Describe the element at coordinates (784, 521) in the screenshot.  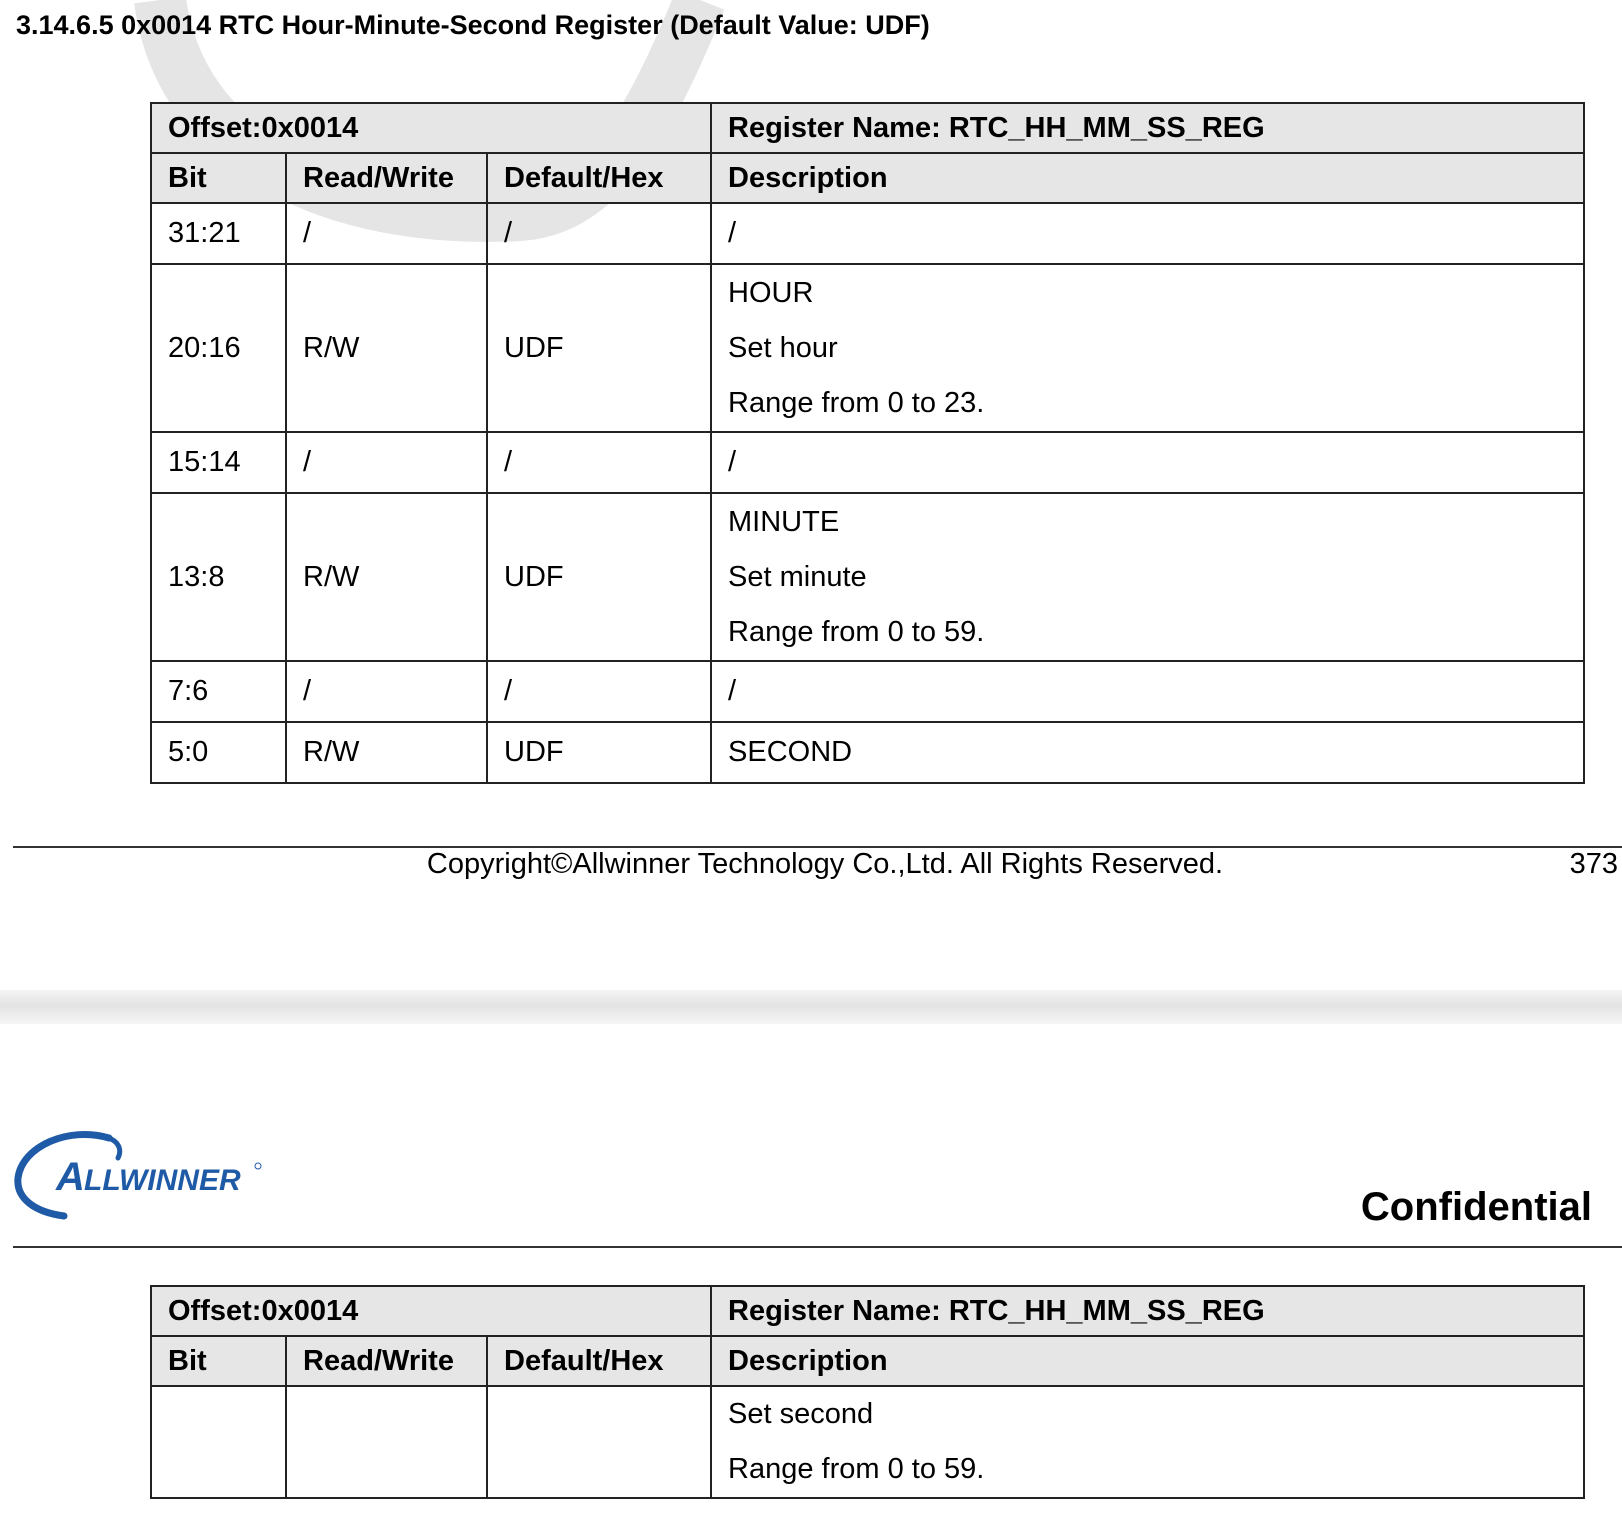
I see `description-line: MINUTE` at that location.